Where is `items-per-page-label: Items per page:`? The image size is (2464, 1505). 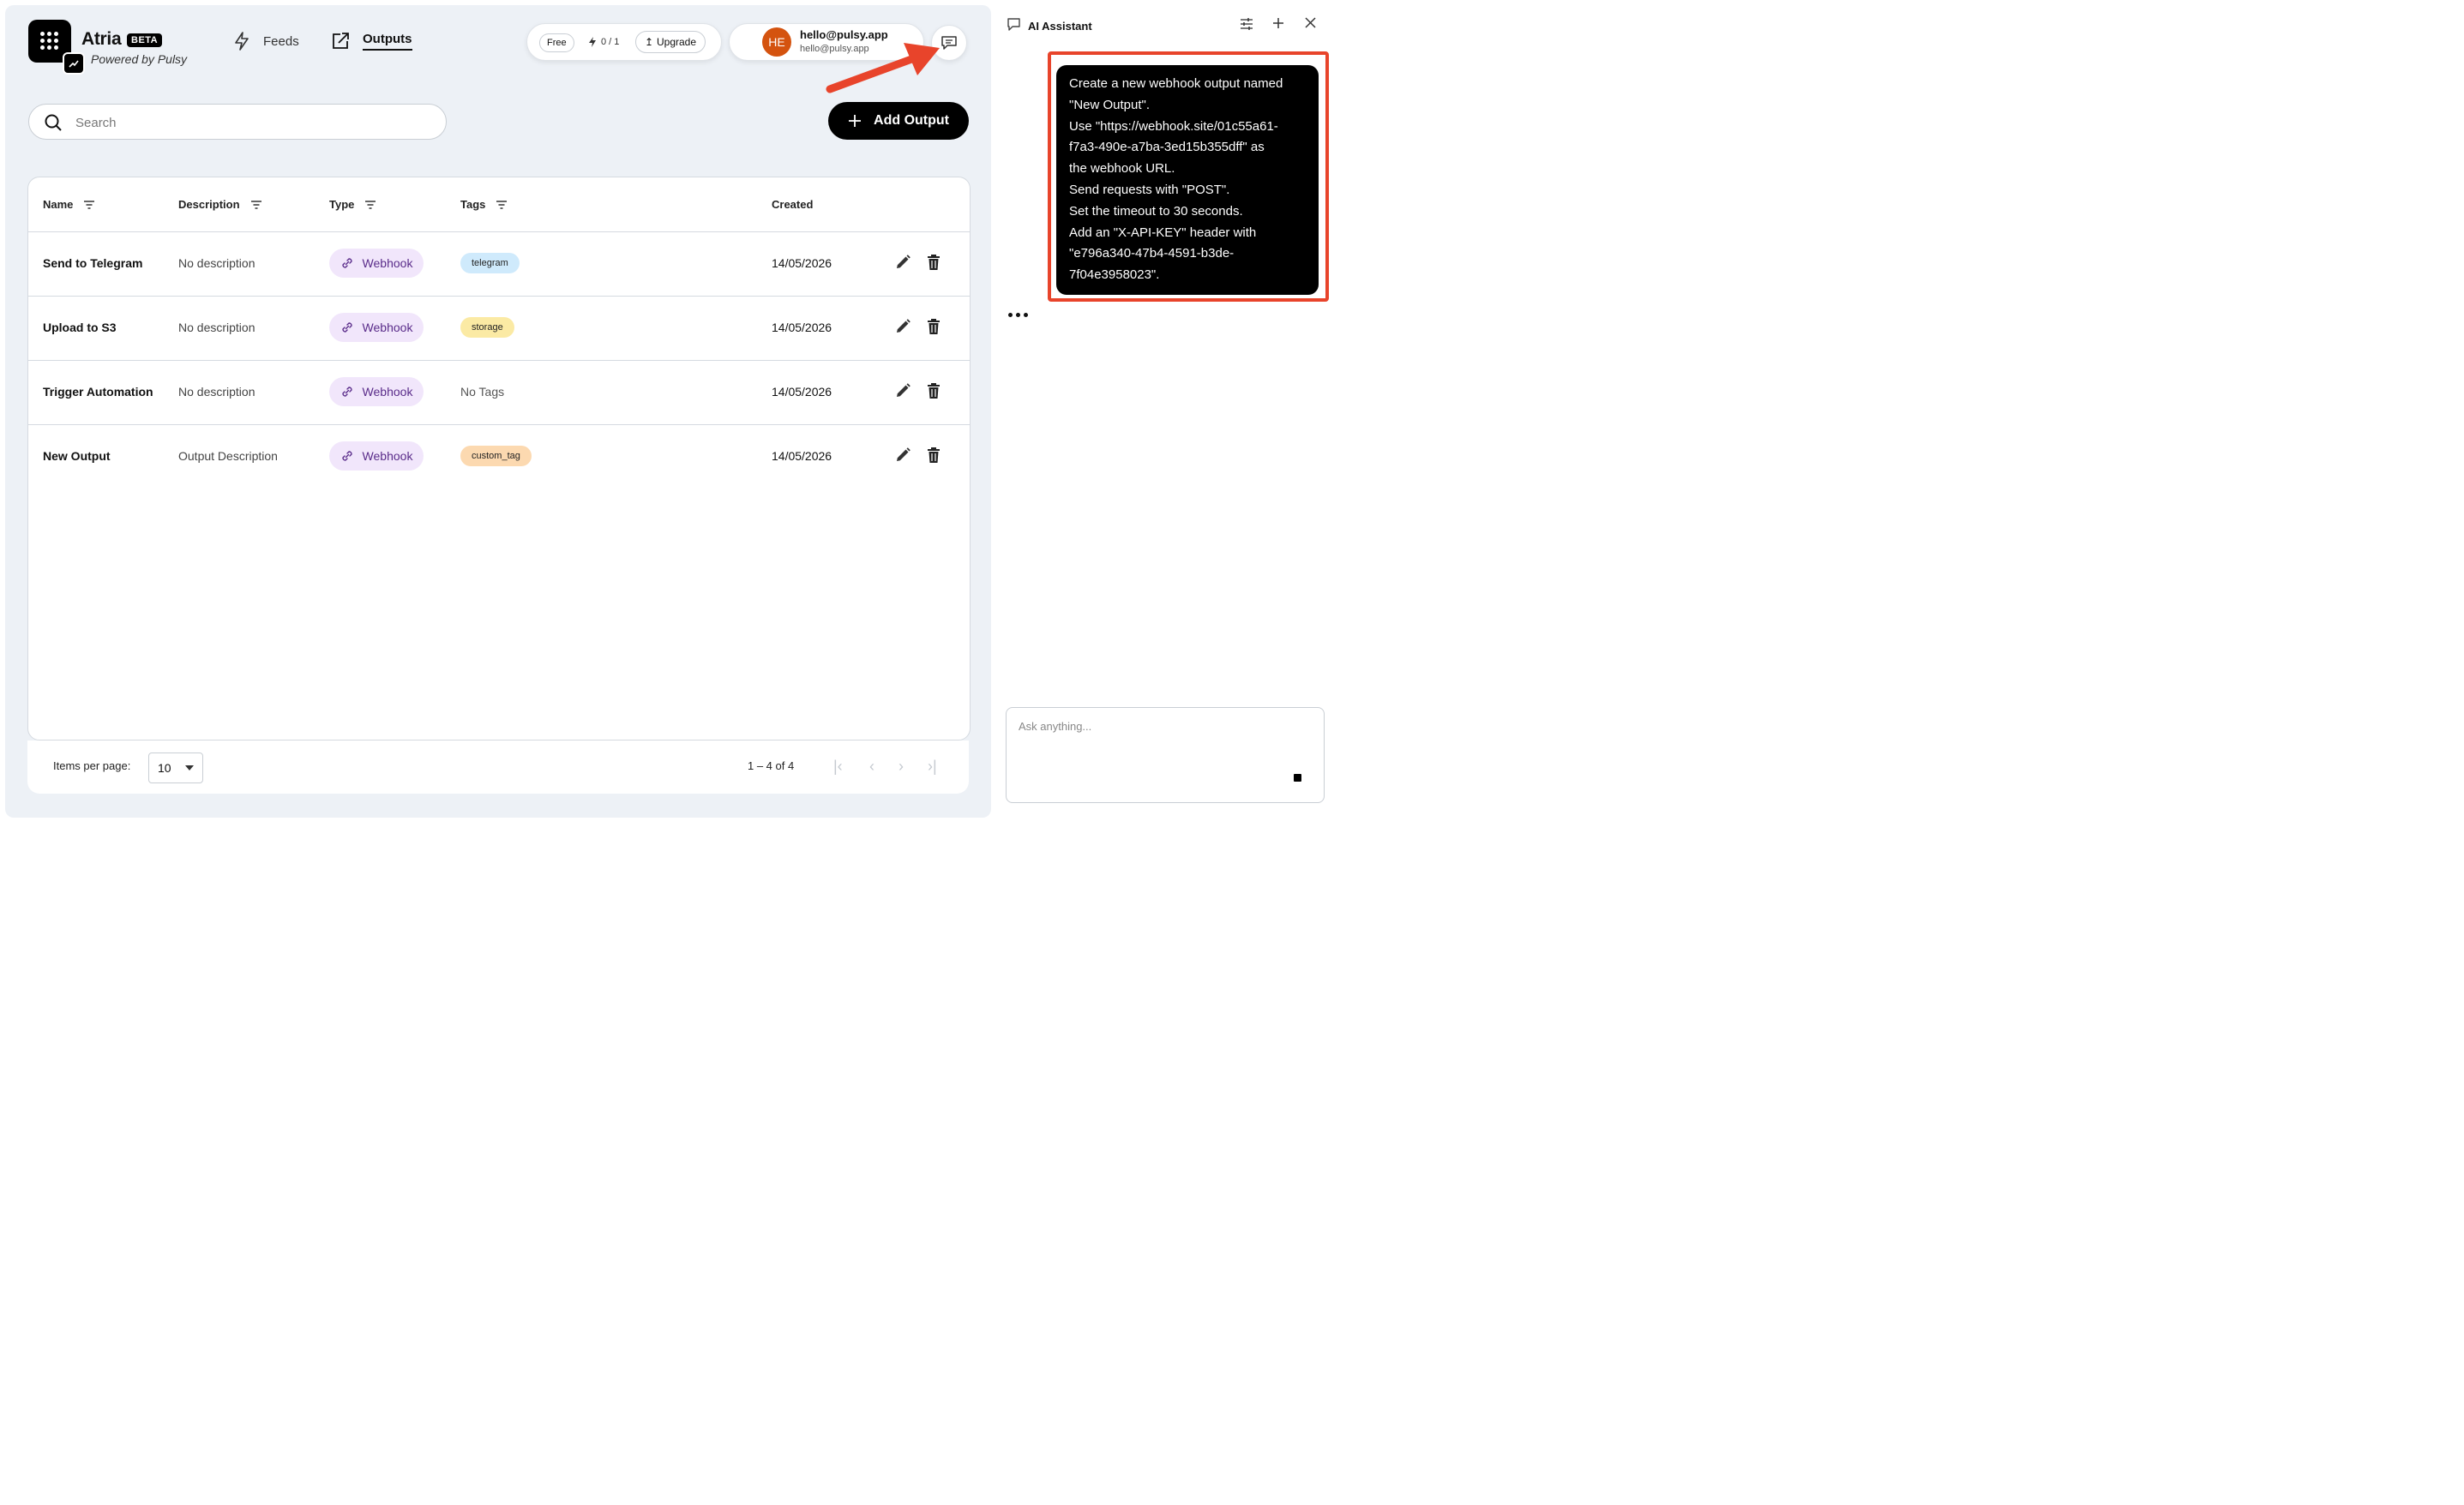 items-per-page-label: Items per page: is located at coordinates (92, 765).